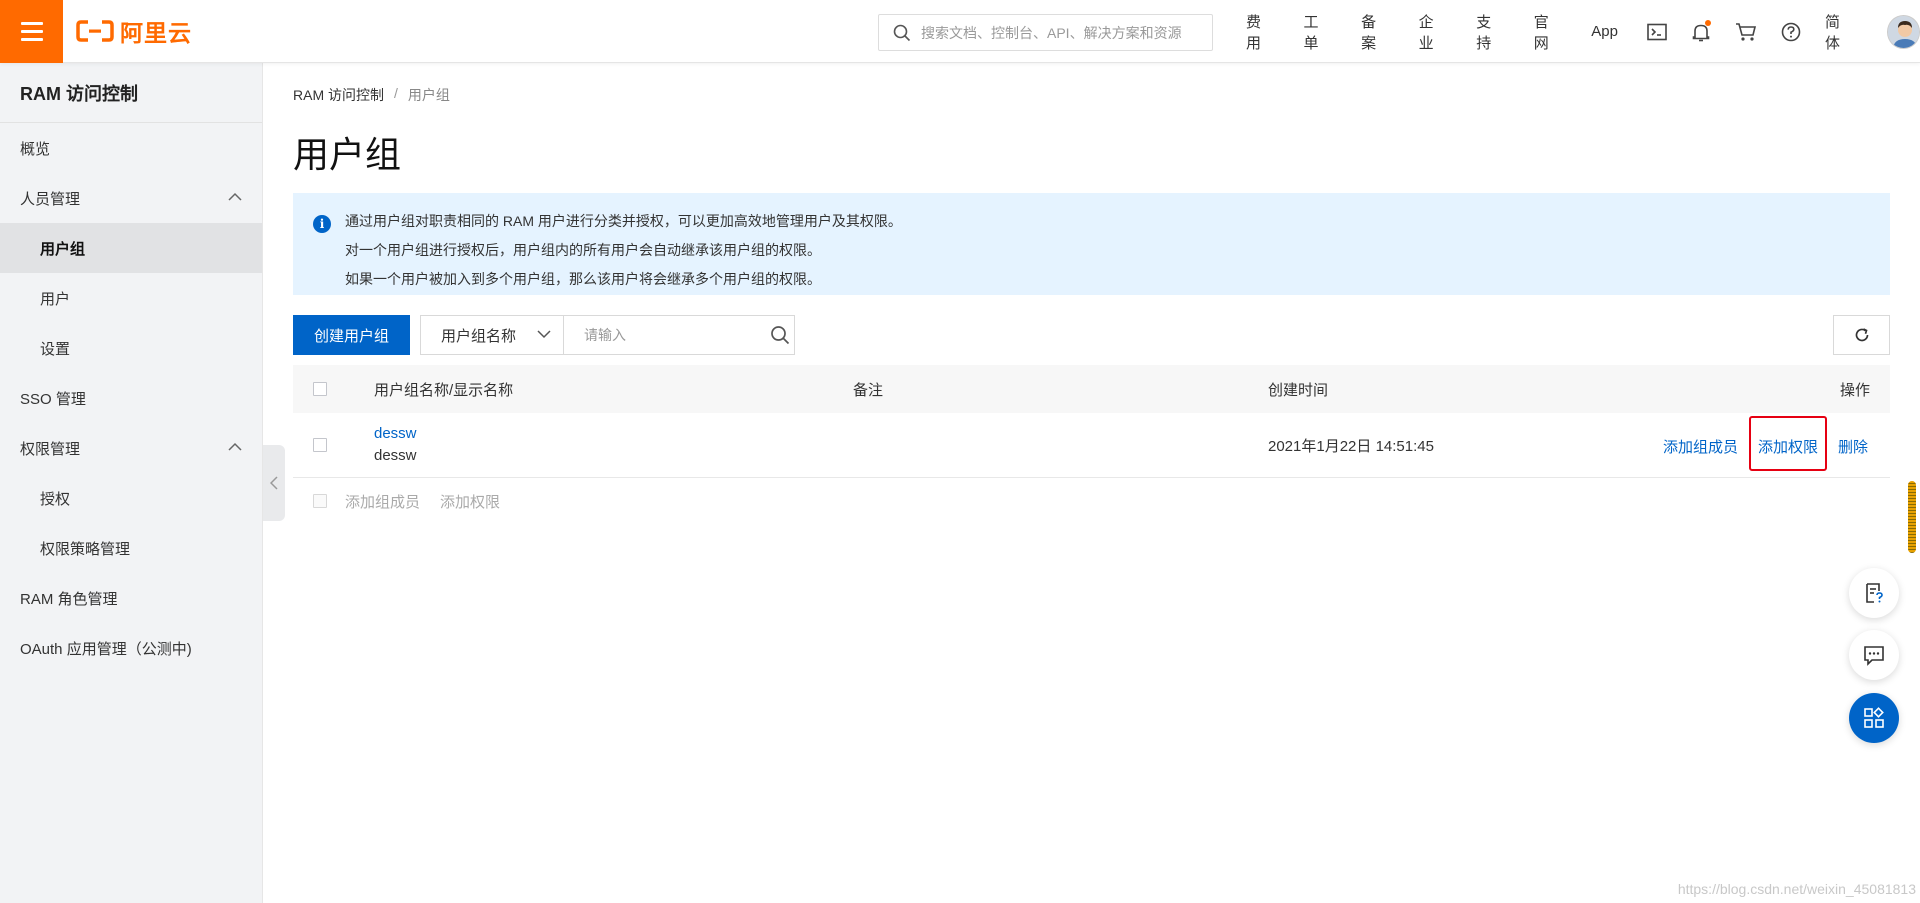  I want to click on doc-question-icon, so click(1874, 593).